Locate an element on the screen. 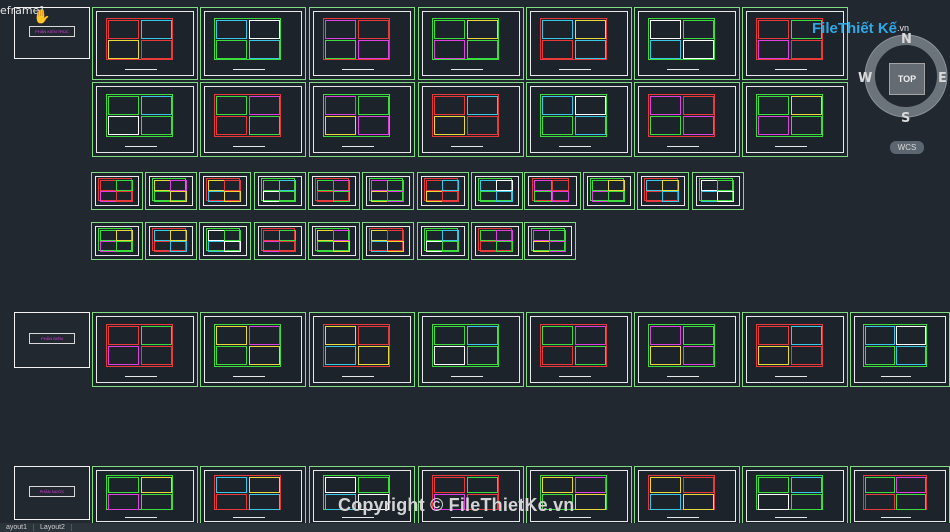  title-block-plumbing: PHẦN NƯỚC is located at coordinates (52, 493).